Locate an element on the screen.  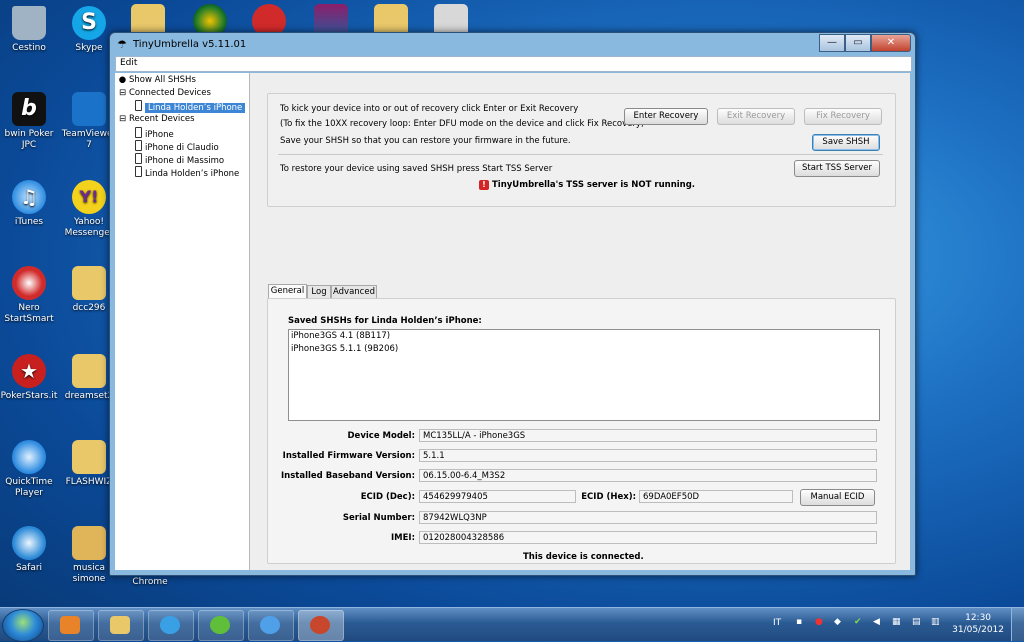
desktop-icon-quicktime: QuickTime Player is located at coordinates (30, 469).